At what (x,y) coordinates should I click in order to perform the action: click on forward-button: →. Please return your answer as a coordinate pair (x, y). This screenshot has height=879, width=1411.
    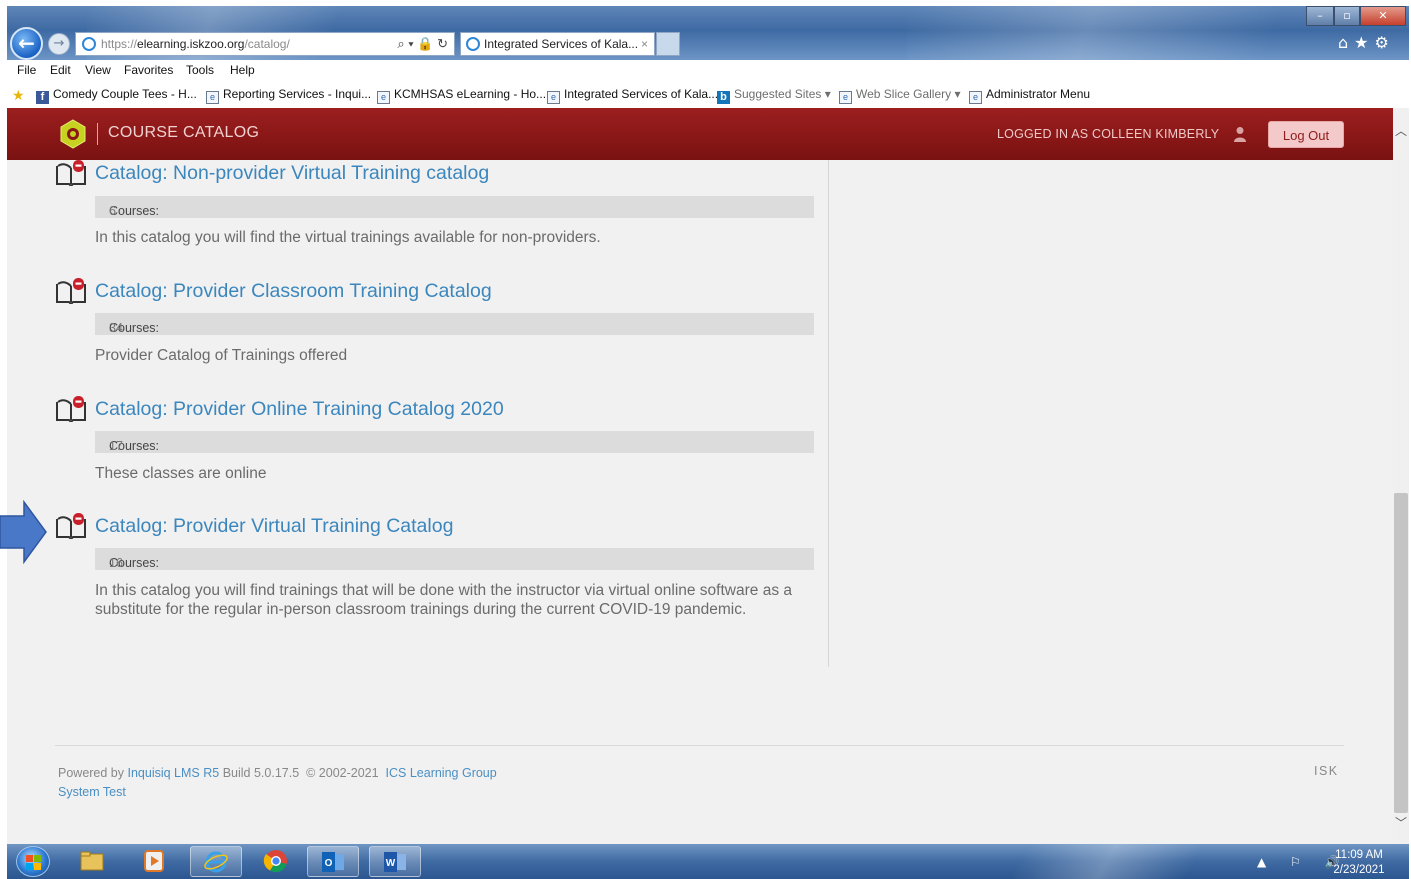
    Looking at the image, I should click on (59, 44).